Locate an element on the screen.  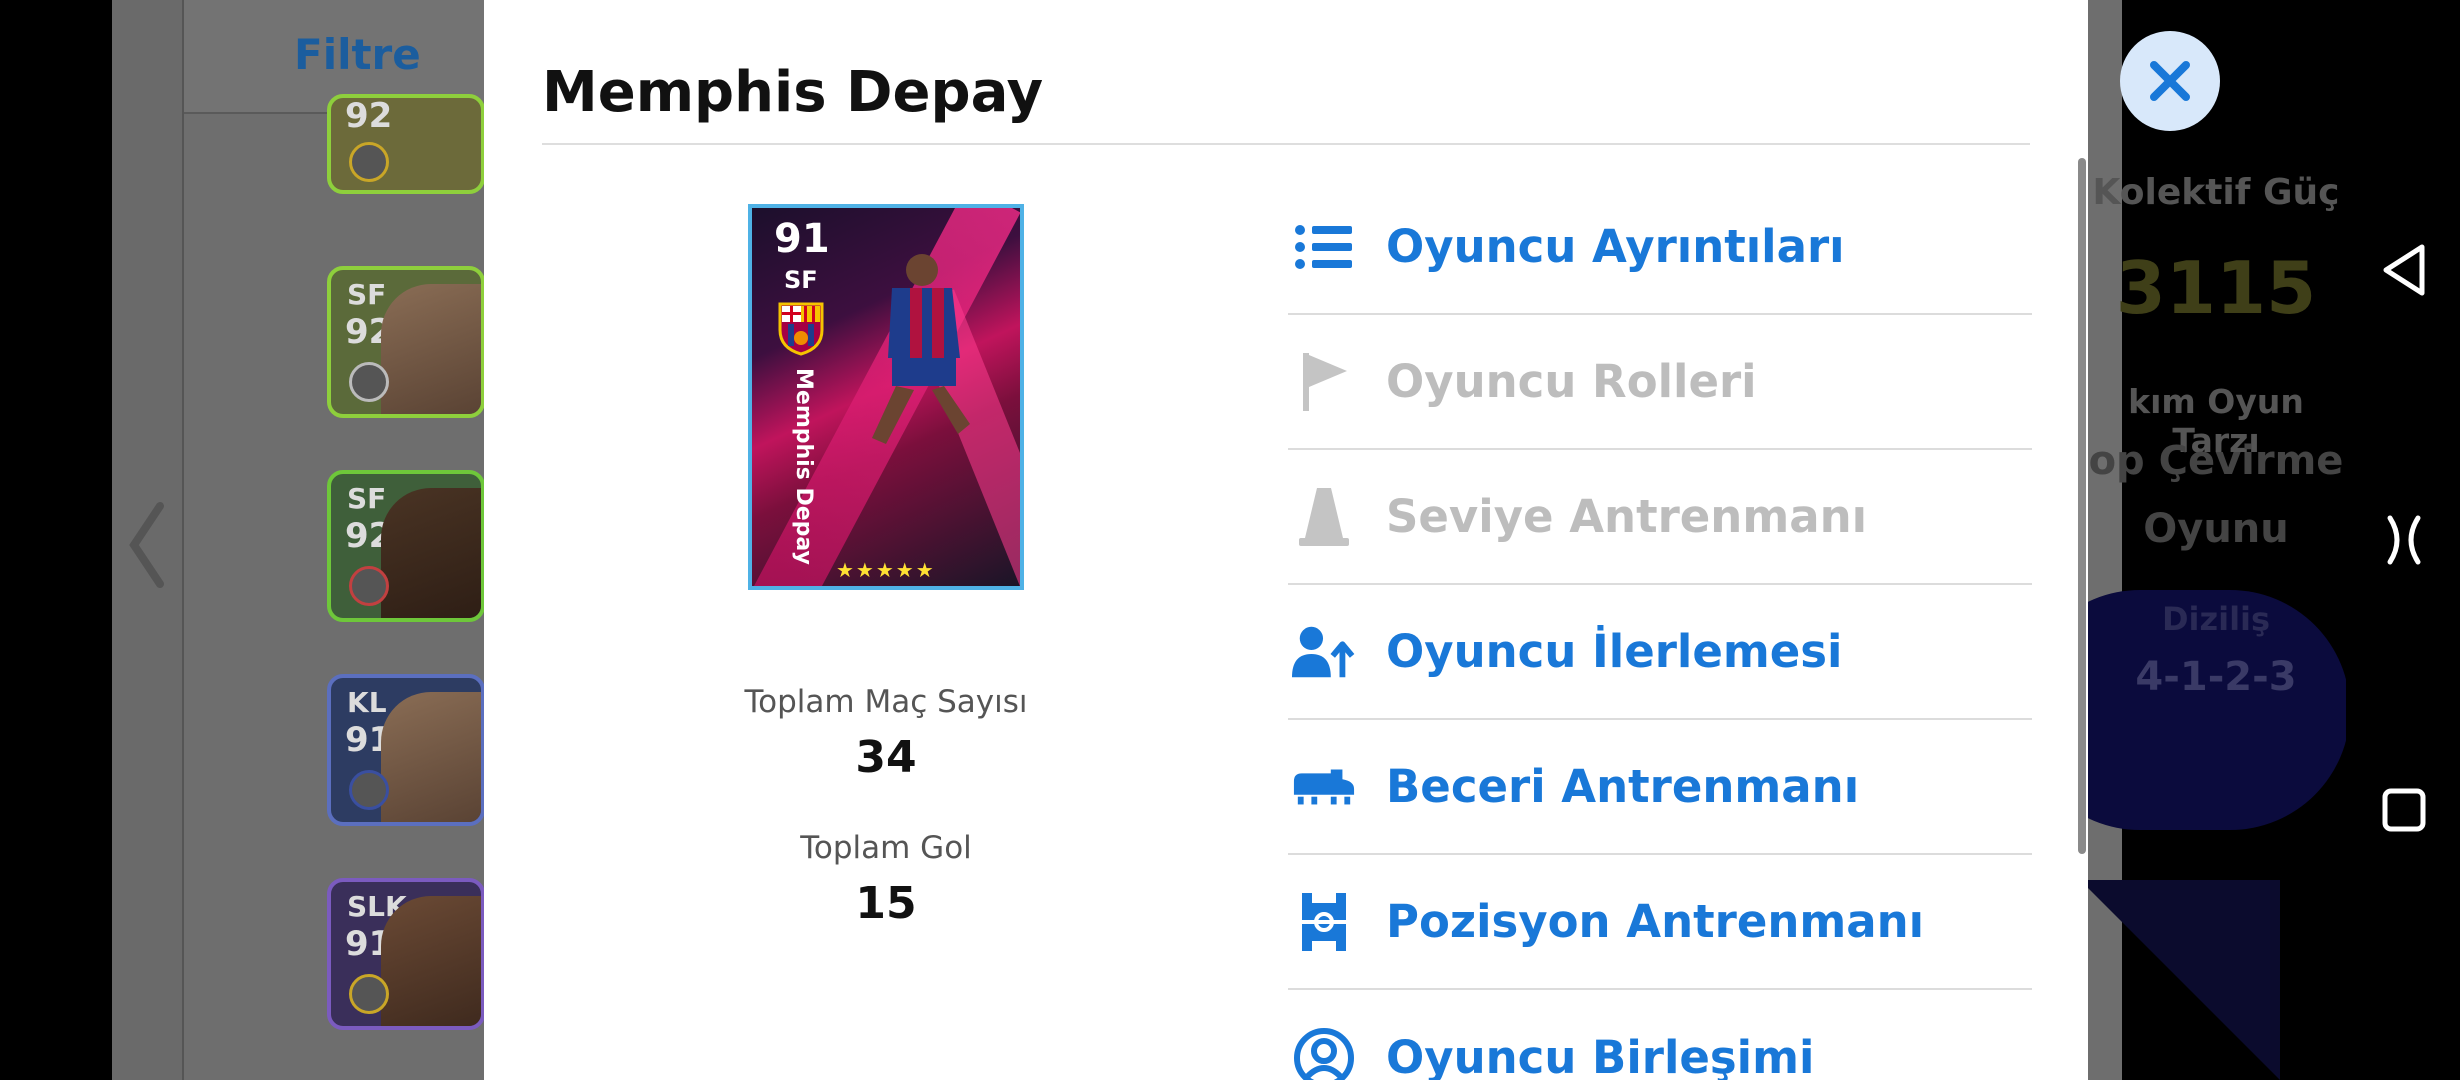
total-goals-value: 15 is located at coordinates (886, 903).